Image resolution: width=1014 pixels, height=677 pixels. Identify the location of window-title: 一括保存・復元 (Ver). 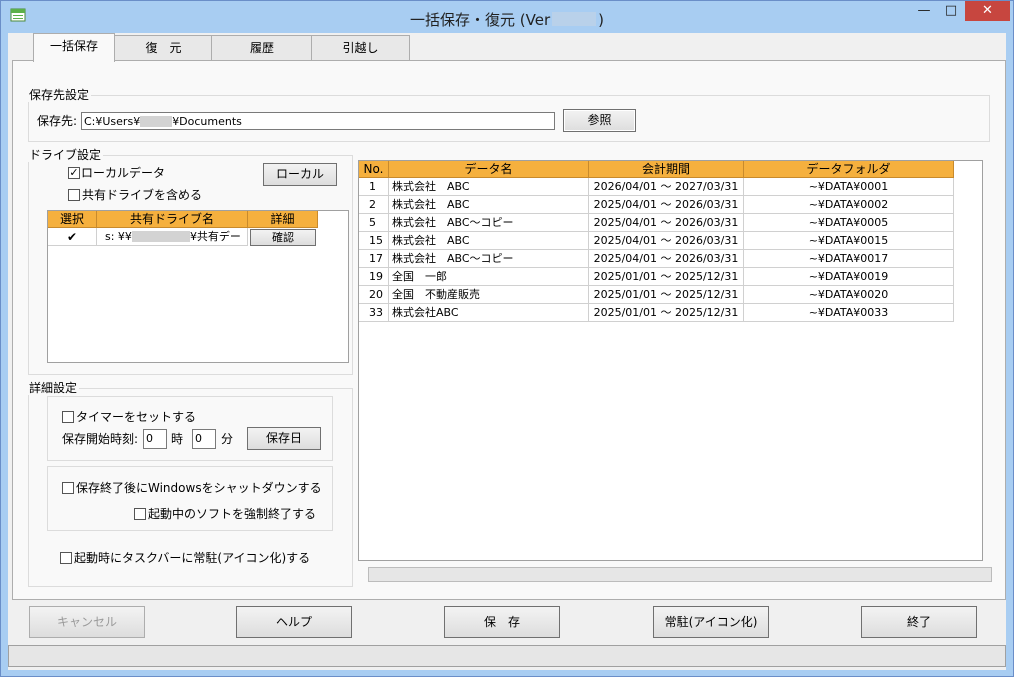
(507, 19).